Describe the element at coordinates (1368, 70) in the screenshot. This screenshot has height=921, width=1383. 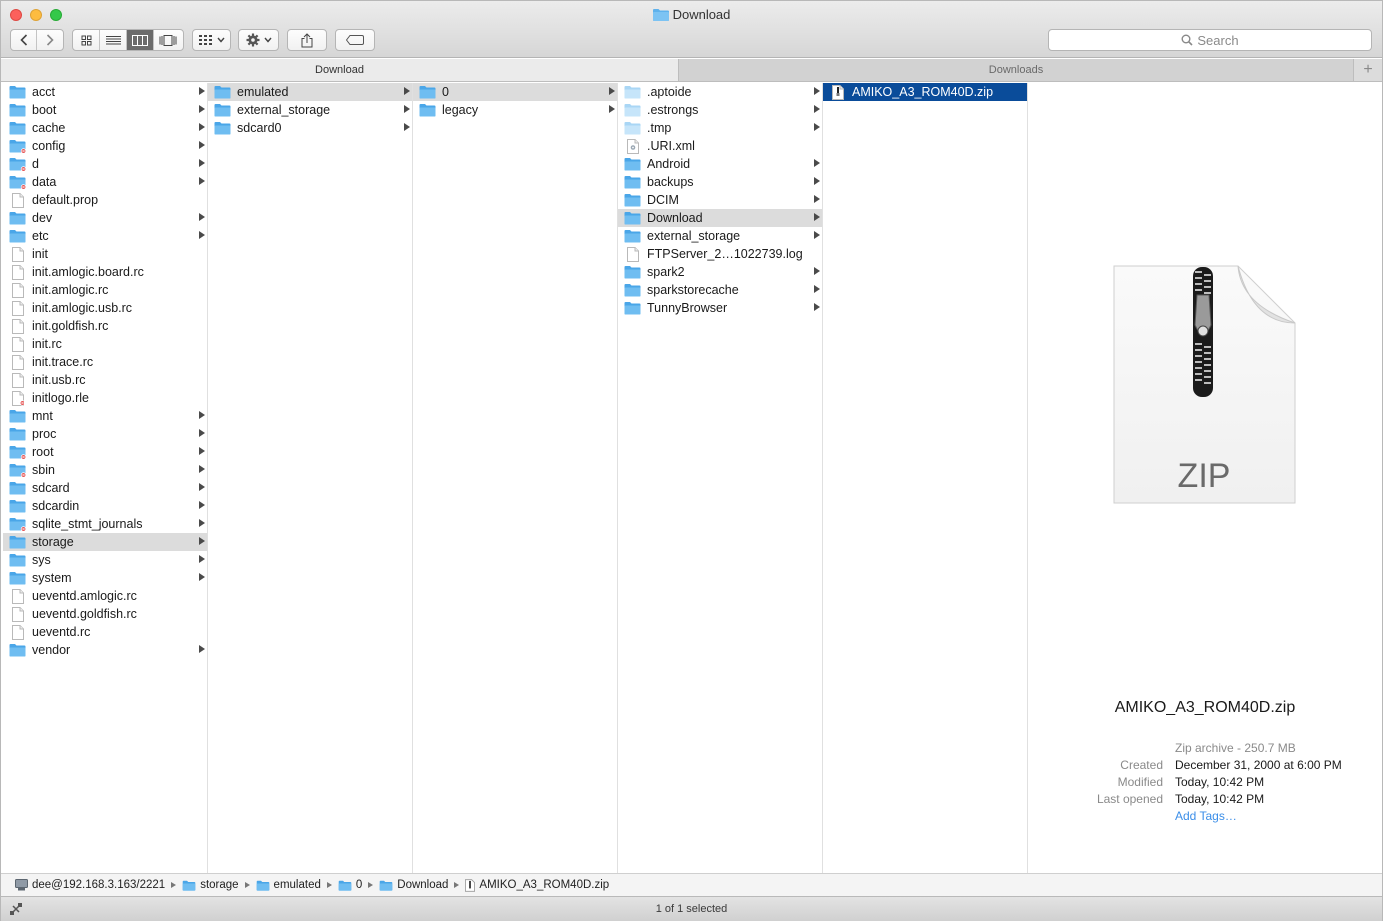
I see `new-tab-button: +` at that location.